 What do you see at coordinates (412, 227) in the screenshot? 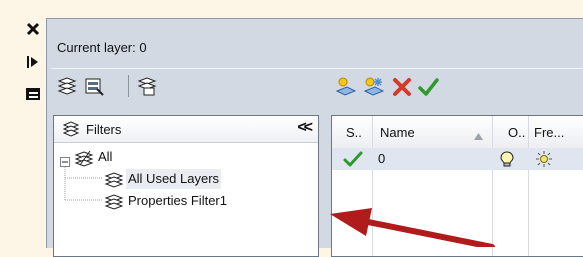
I see `annotation-arrow` at bounding box center [412, 227].